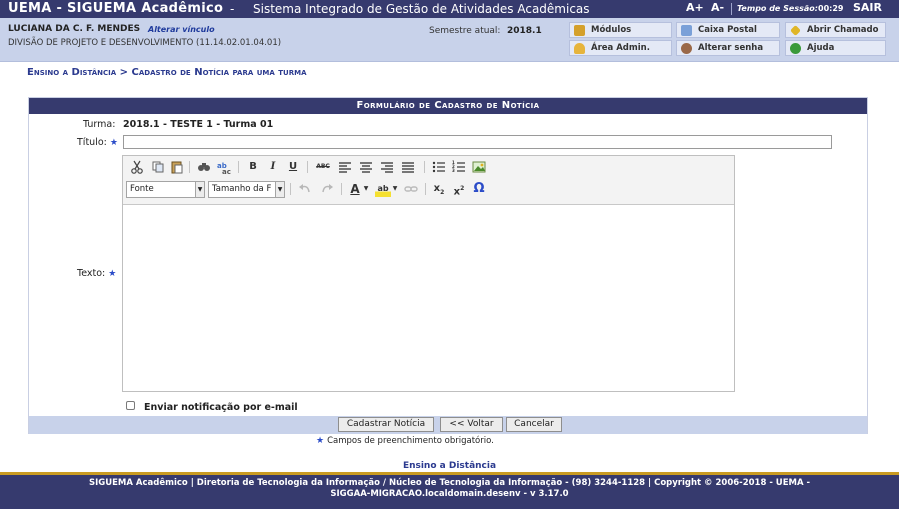  I want to click on breadcrumb-current: Cadastro de Notícia para uma turma, so click(219, 72).